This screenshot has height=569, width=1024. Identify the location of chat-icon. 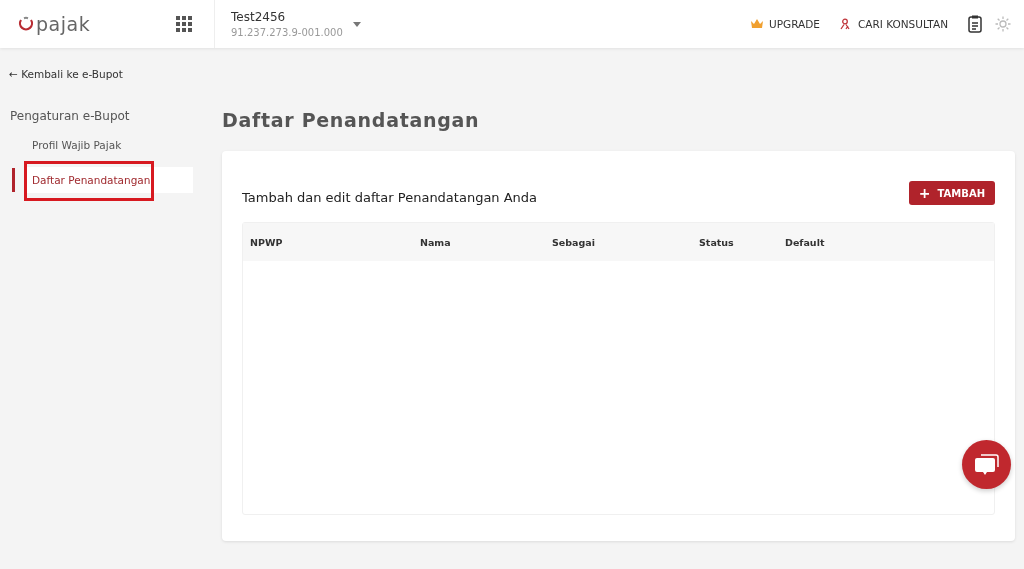
(986, 464).